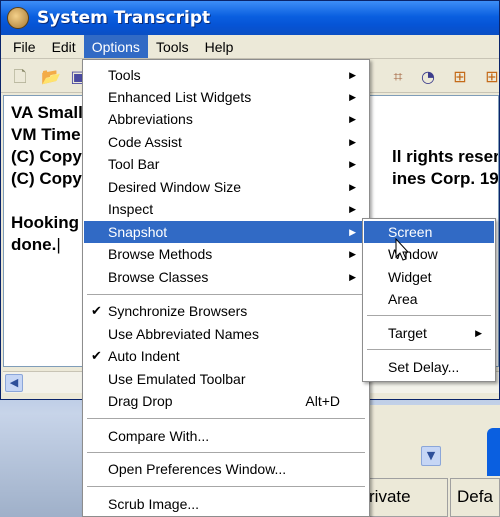 This screenshot has height=517, width=500. Describe the element at coordinates (18, 18) in the screenshot. I see `smalltalk-app-icon` at that location.